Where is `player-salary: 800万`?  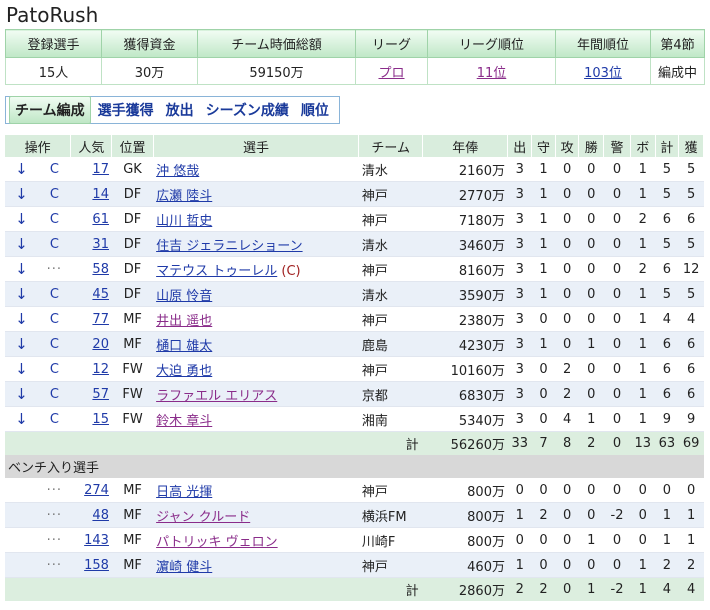 player-salary: 800万 is located at coordinates (465, 490).